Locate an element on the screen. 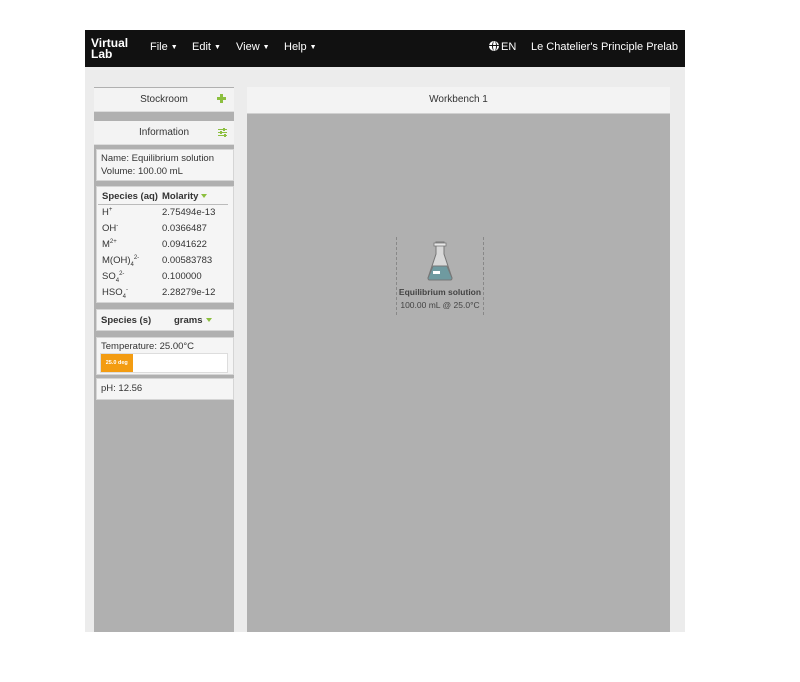  molarity-header-label: Molarity is located at coordinates (180, 196).